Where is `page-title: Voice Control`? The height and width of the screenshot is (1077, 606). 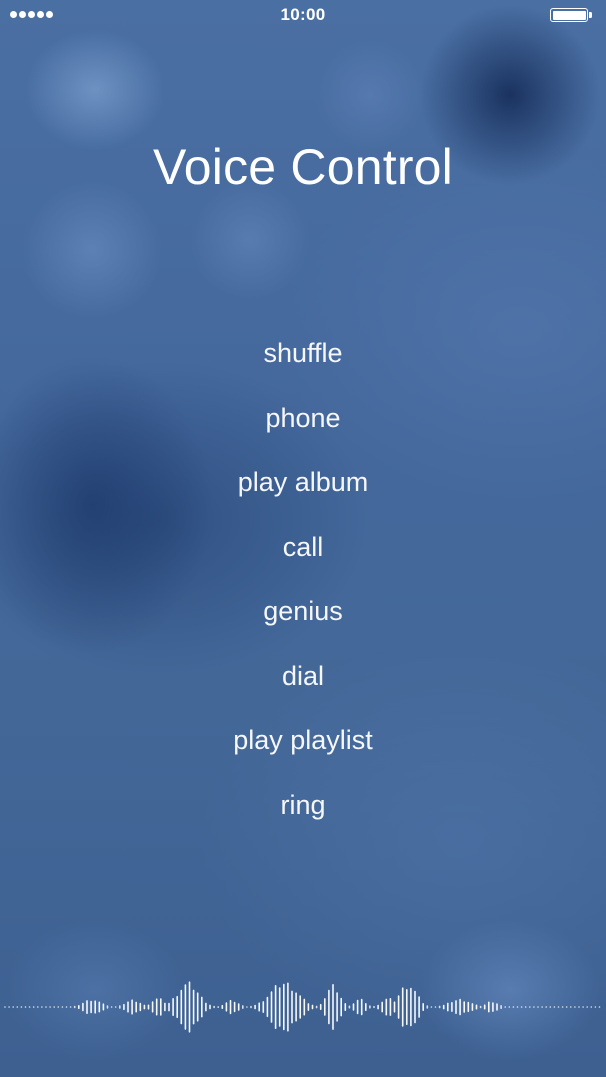
page-title: Voice Control is located at coordinates (303, 167).